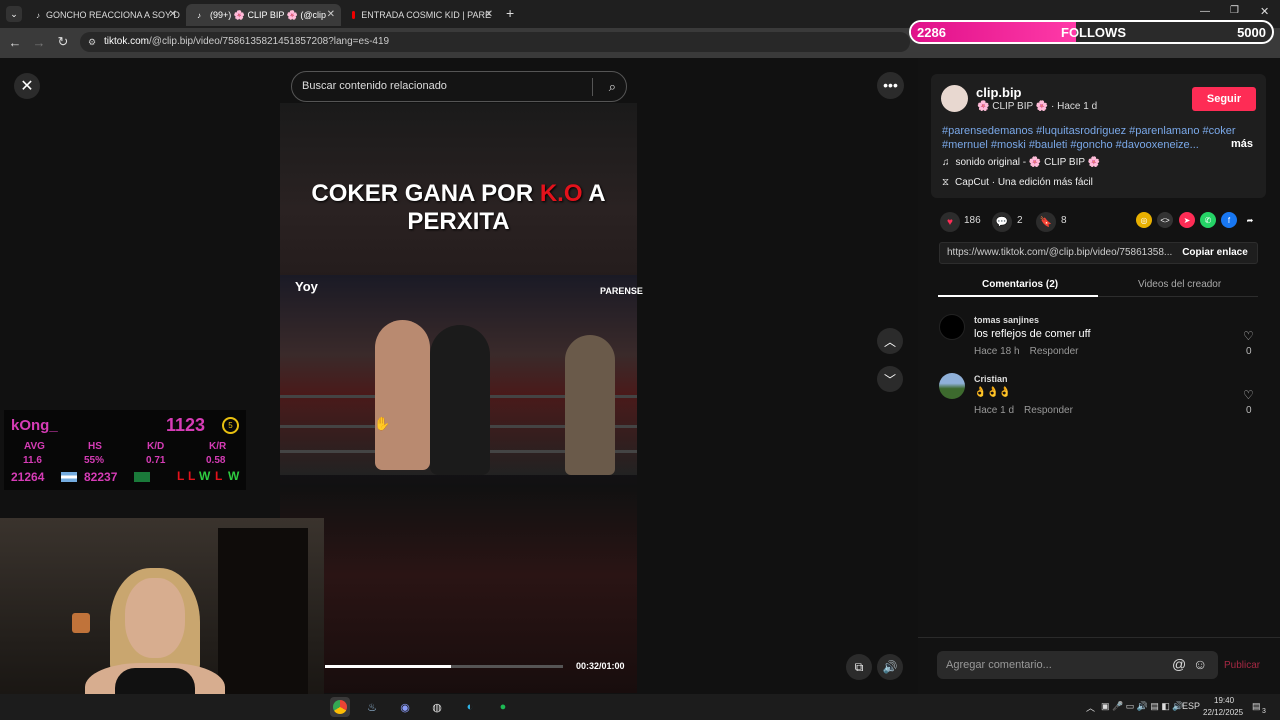 Image resolution: width=1280 pixels, height=720 pixels. Describe the element at coordinates (510, 13) in the screenshot. I see `new-tab-button: +` at that location.